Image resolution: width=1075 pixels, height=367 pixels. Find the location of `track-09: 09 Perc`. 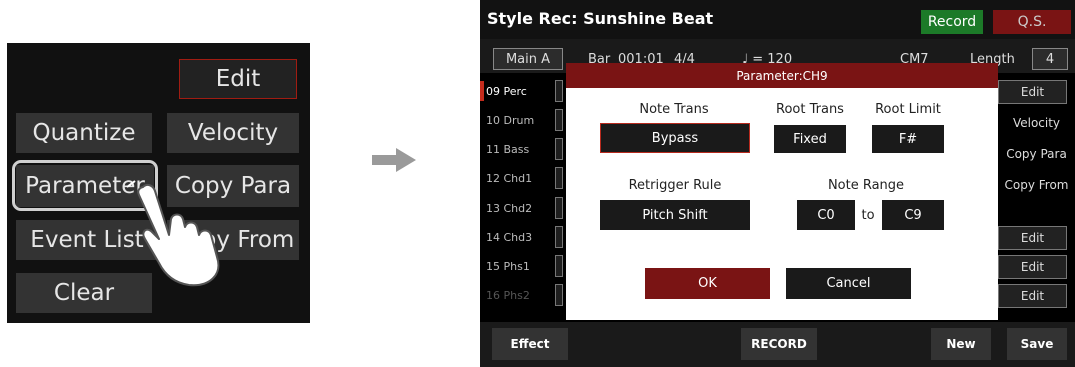

track-09: 09 Perc is located at coordinates (519, 91).